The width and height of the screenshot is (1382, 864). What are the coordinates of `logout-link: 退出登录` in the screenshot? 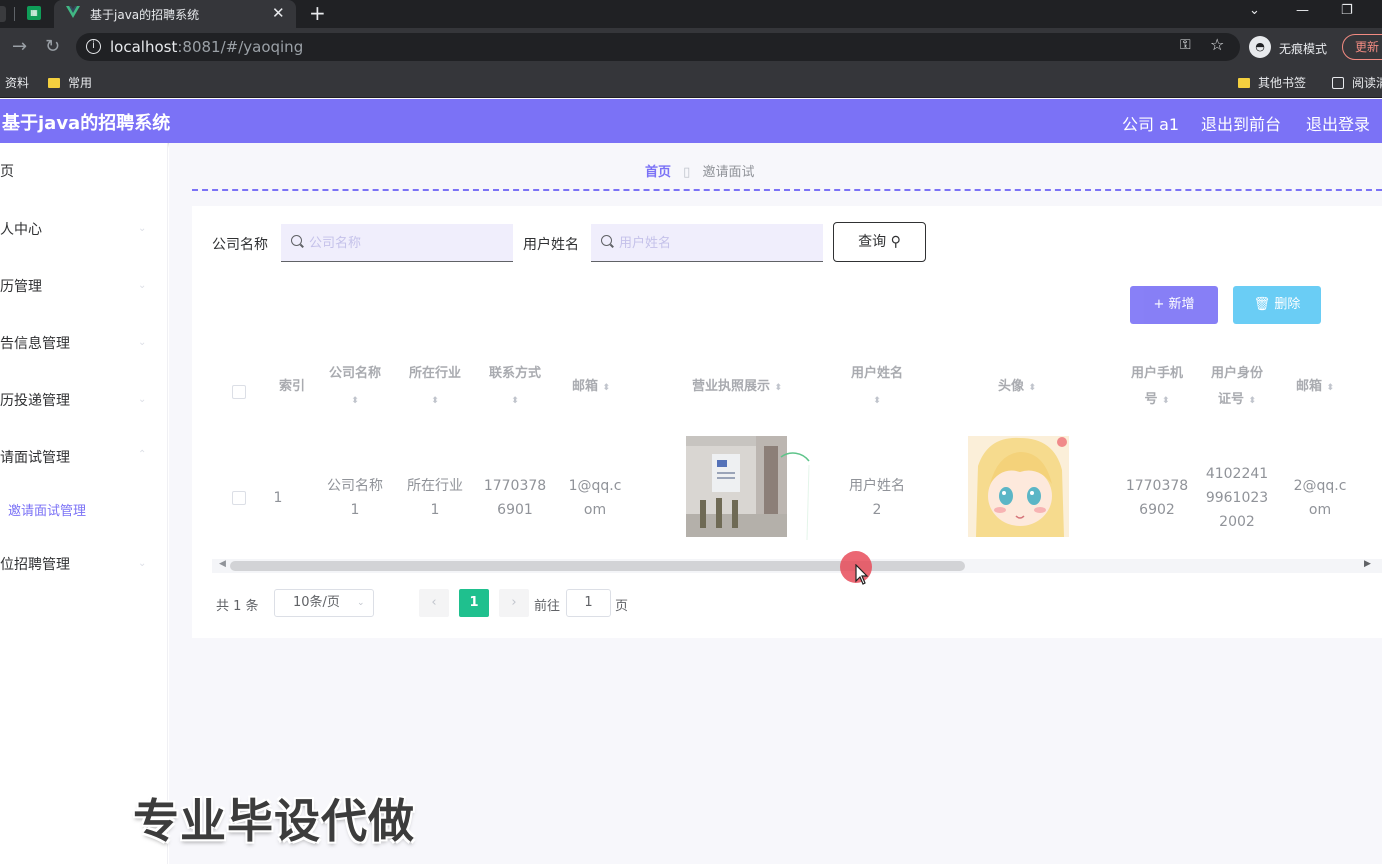 It's located at (1338, 123).